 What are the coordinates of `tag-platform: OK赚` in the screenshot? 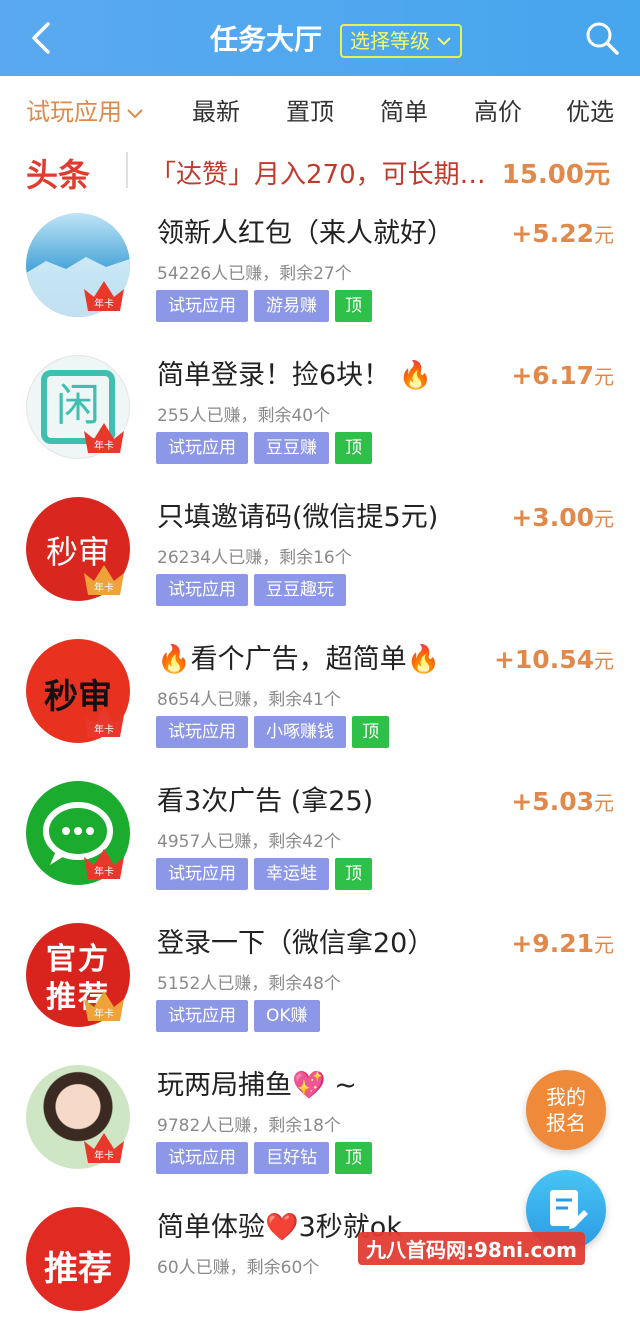 It's located at (287, 1016).